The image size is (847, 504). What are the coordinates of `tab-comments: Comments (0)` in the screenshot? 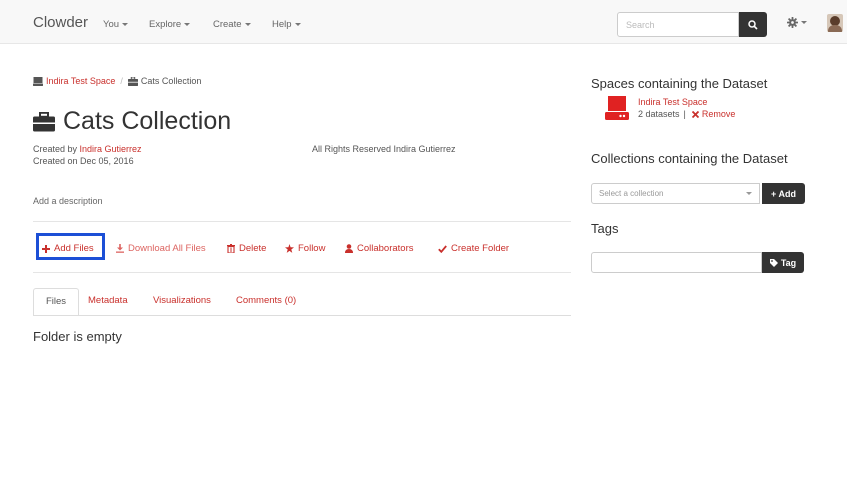 It's located at (266, 302).